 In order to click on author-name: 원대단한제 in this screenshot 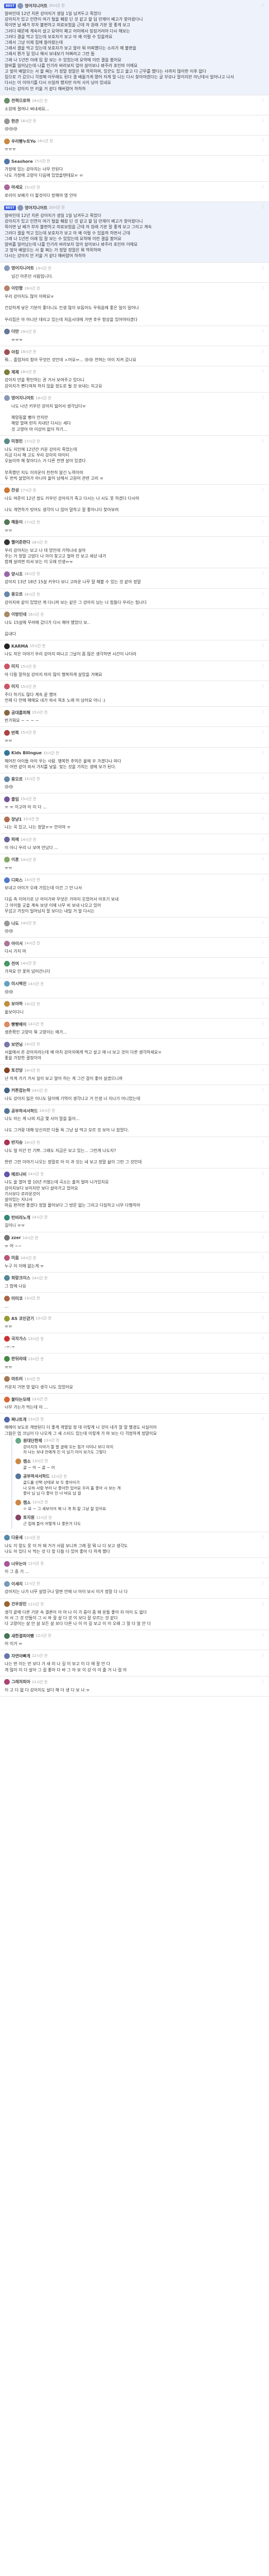, I will do `click(32, 1441)`.